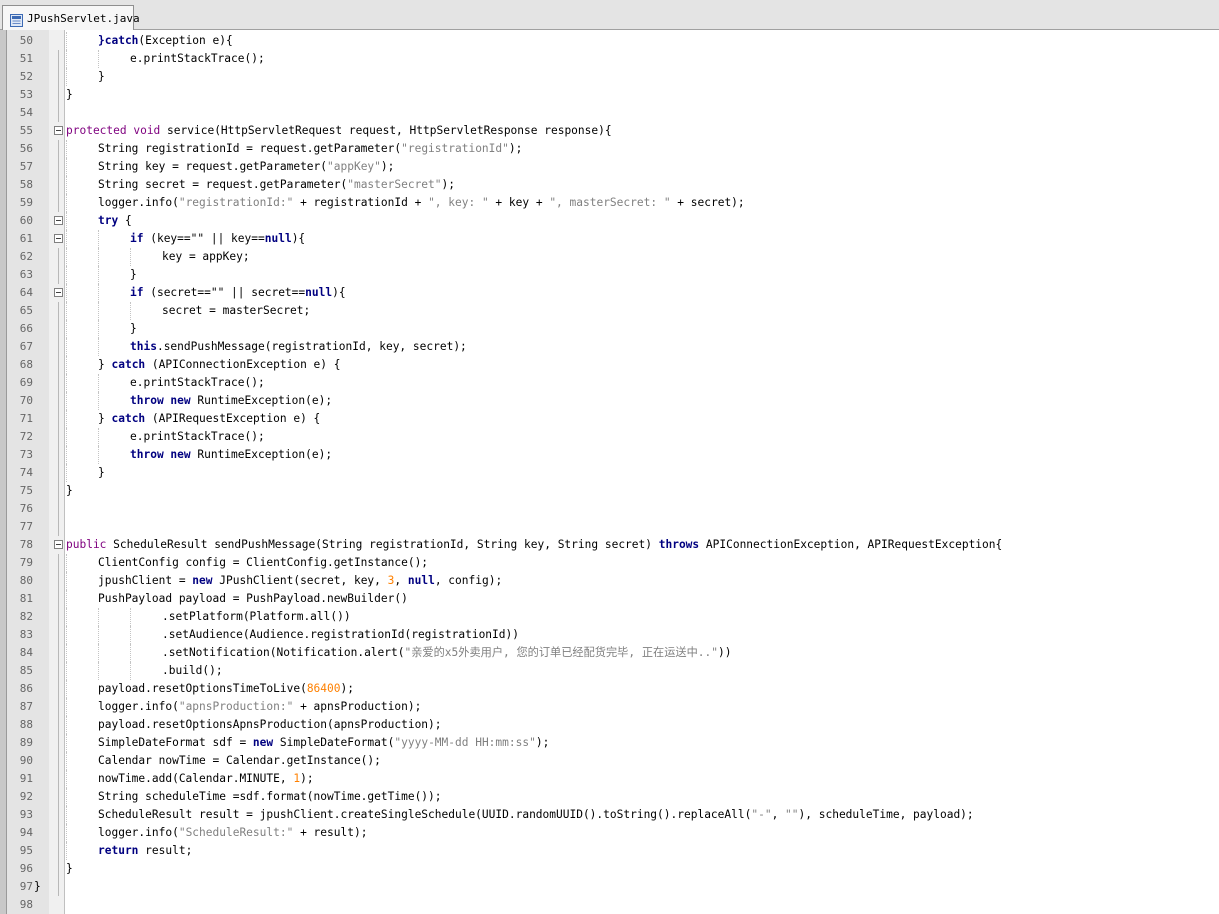 The width and height of the screenshot is (1219, 914). Describe the element at coordinates (265, 400) in the screenshot. I see `code-token: RuntimeException(e);` at that location.